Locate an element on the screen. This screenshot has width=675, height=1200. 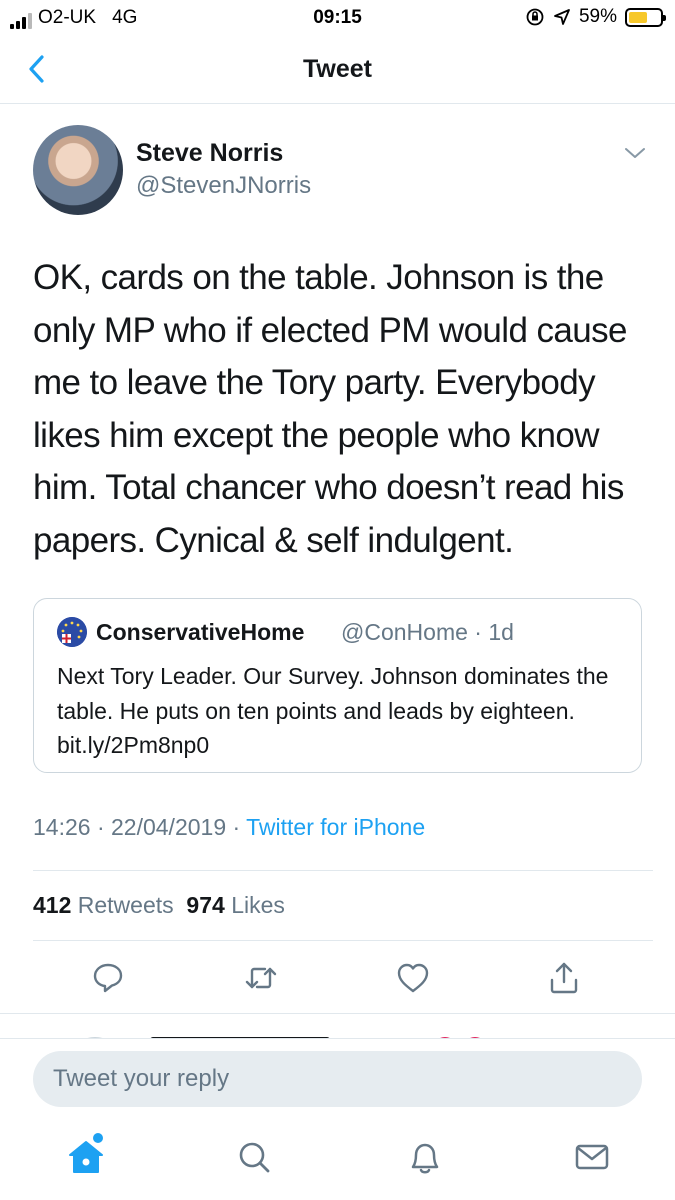
author-avatar is located at coordinates (78, 170).